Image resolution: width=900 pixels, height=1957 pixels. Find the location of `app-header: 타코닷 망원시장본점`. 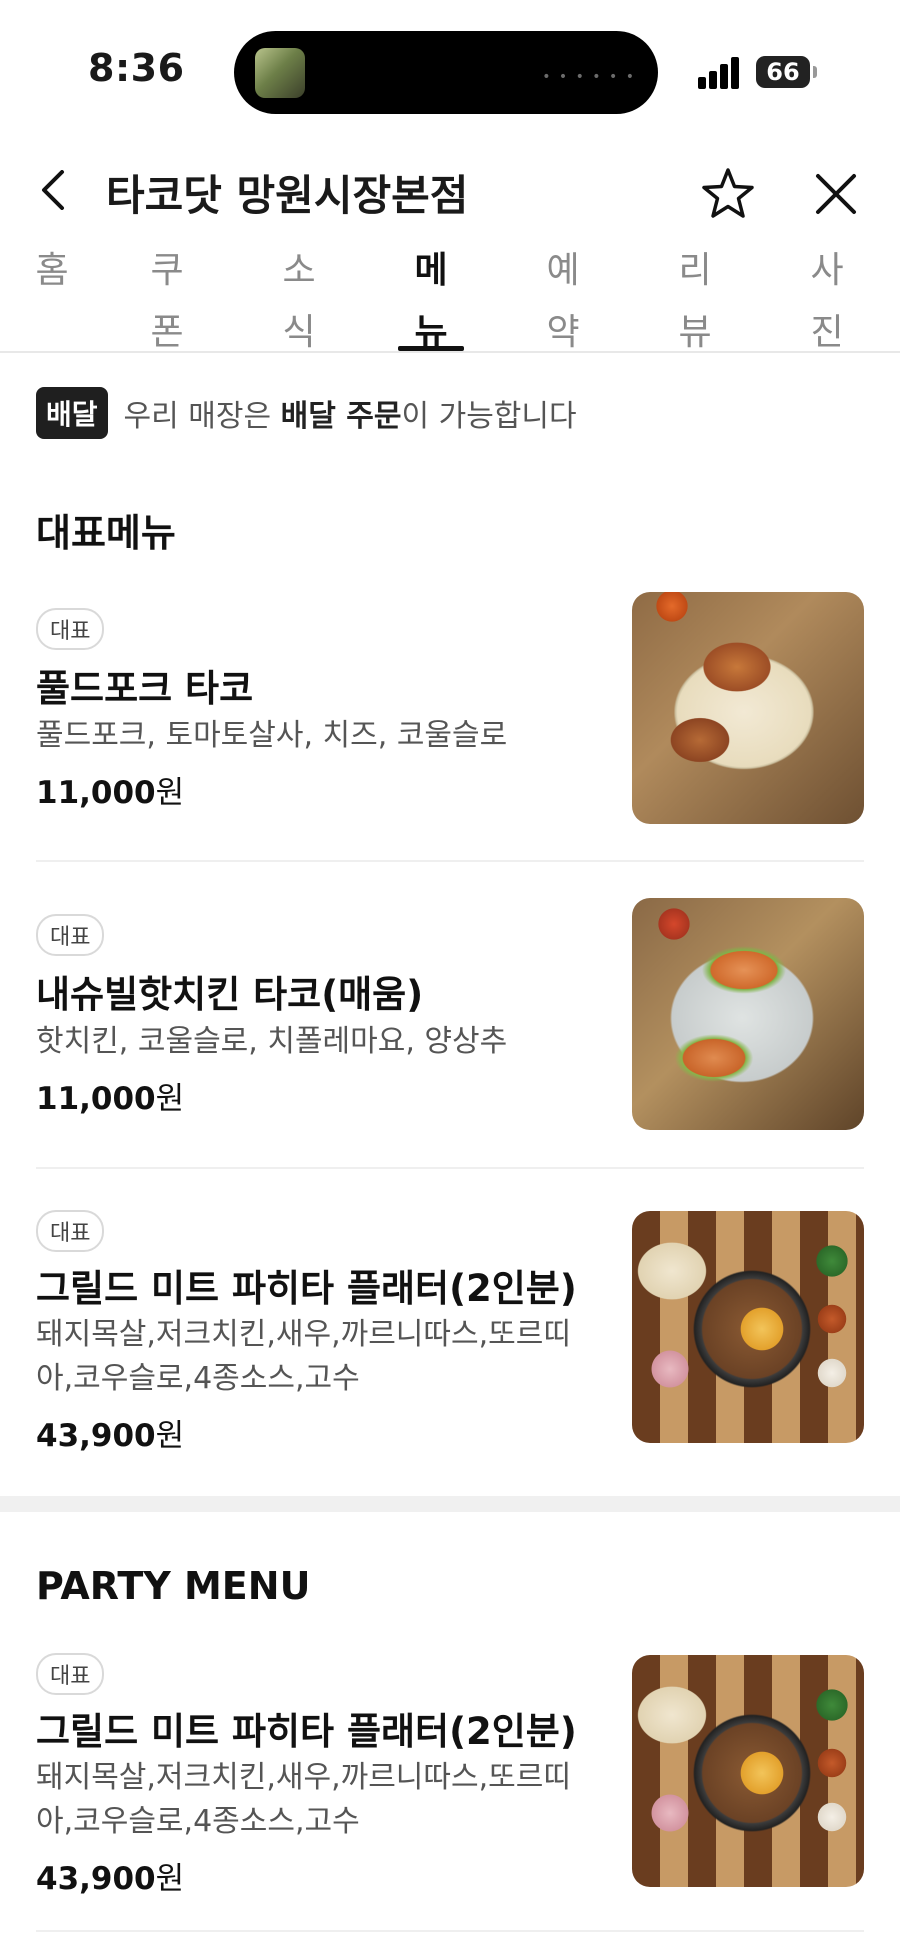

app-header: 타코닷 망원시장본점 is located at coordinates (450, 190).